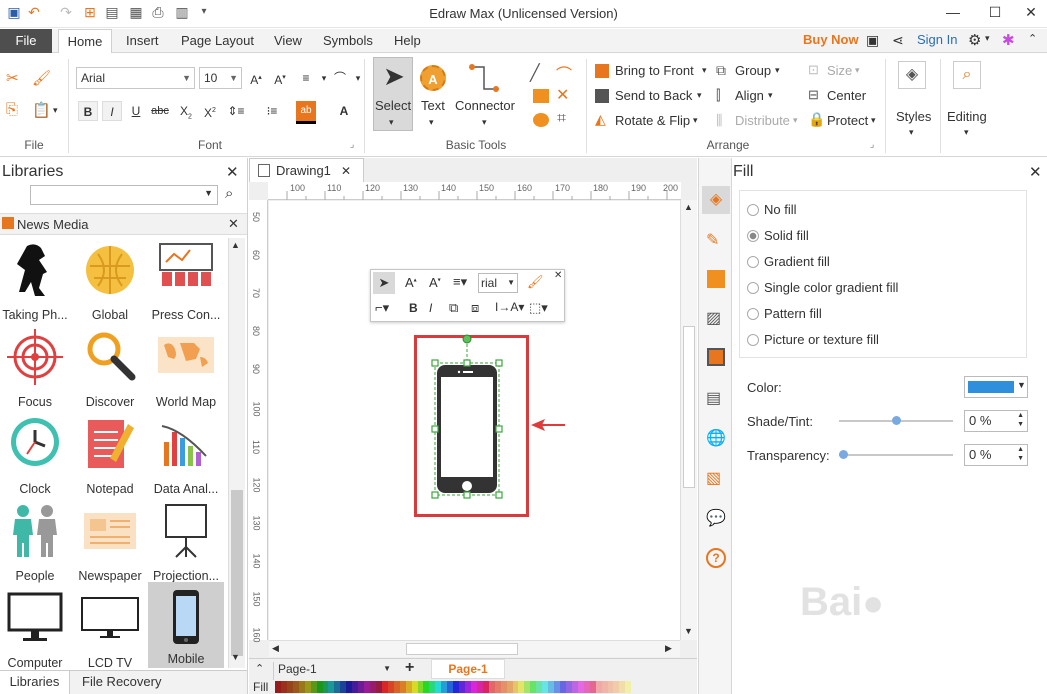 The height and width of the screenshot is (694, 1047). What do you see at coordinates (210, 111) in the screenshot?
I see `superscript-icon: X2` at bounding box center [210, 111].